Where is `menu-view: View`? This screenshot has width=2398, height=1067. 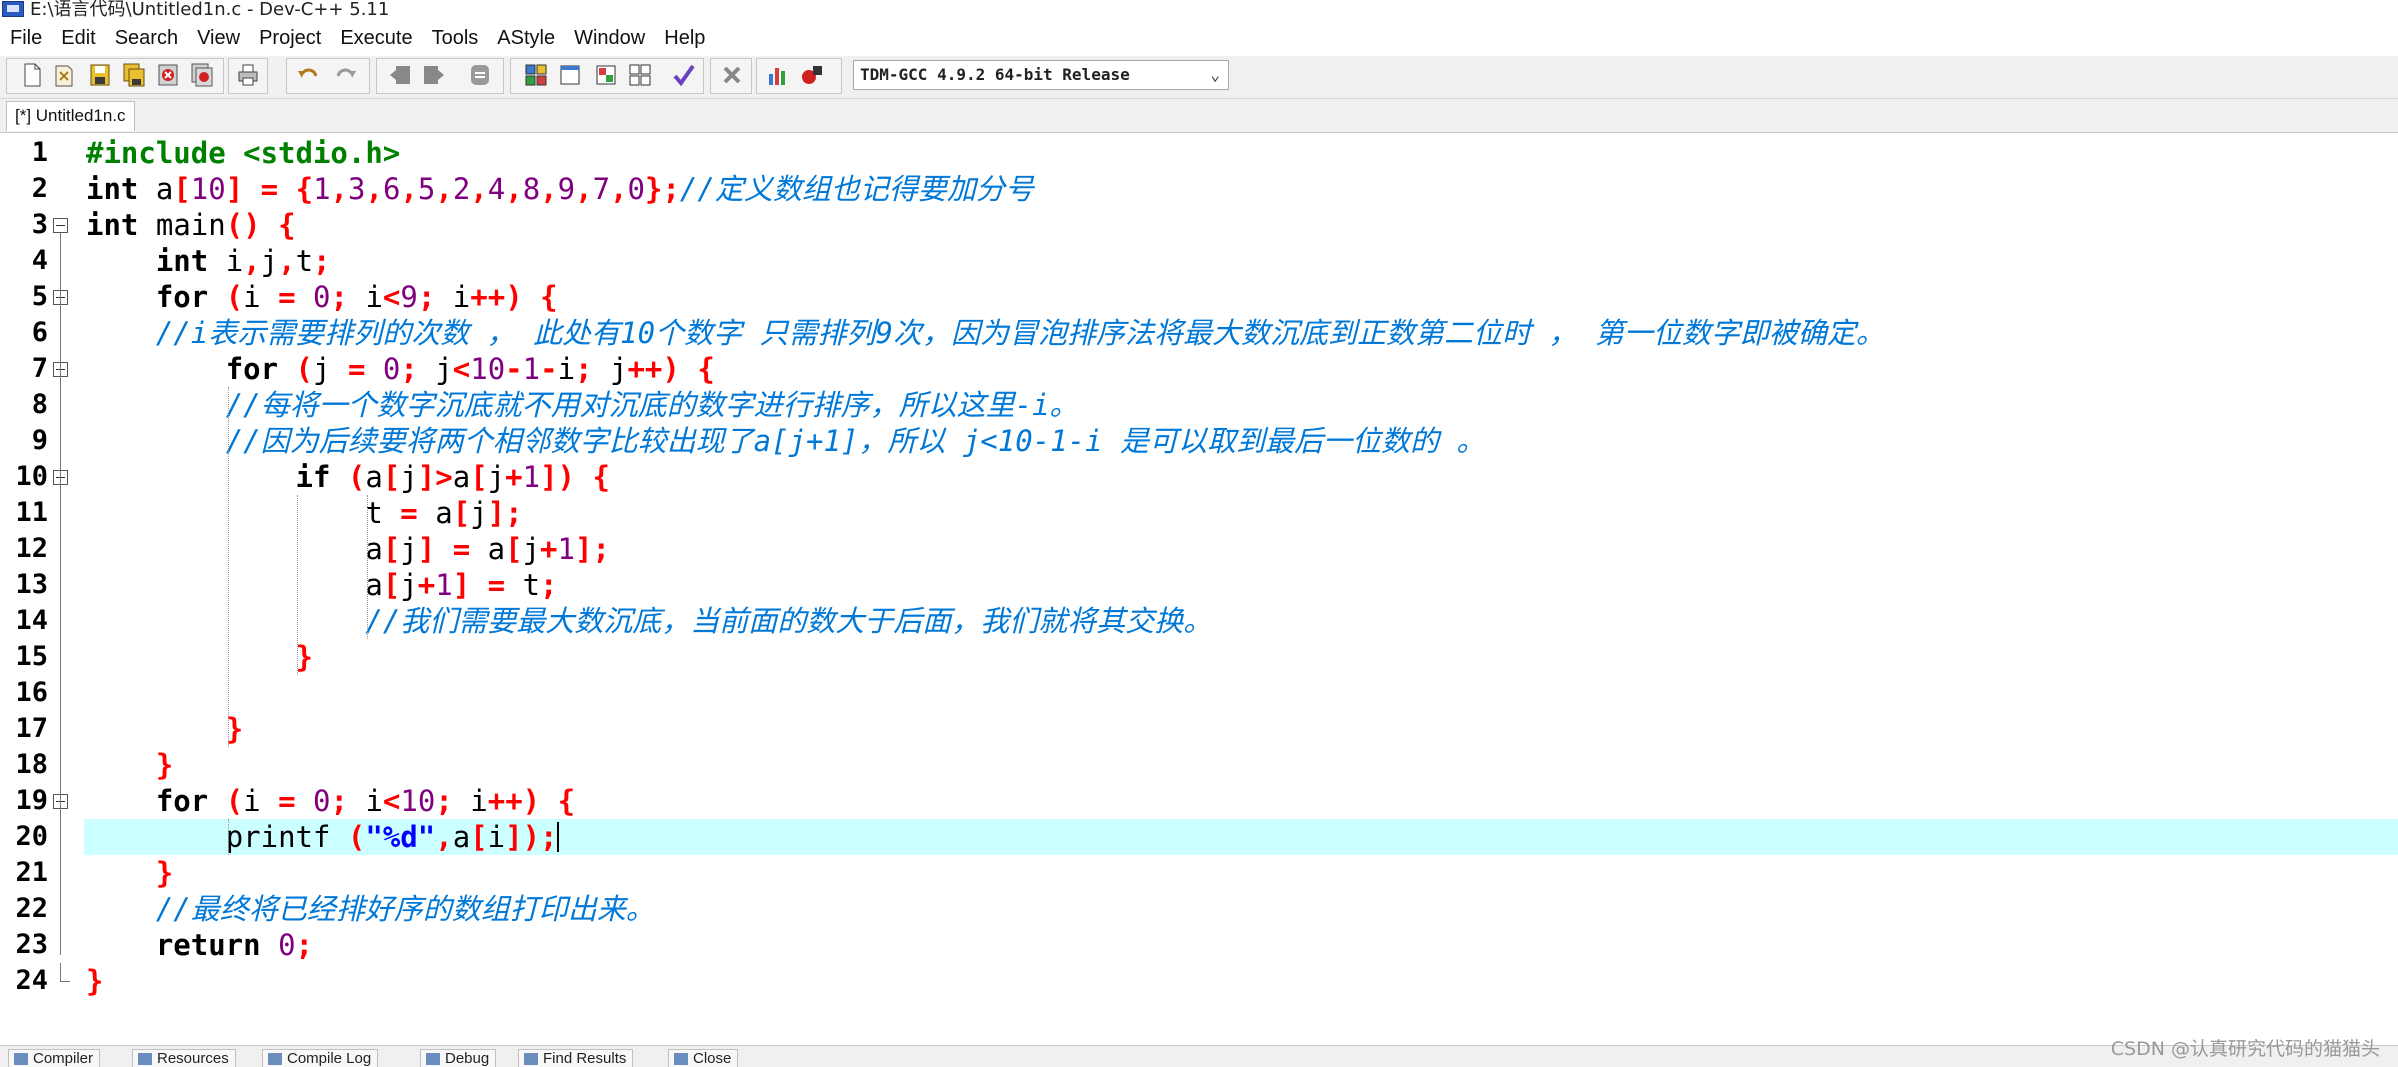
menu-view: View is located at coordinates (218, 38).